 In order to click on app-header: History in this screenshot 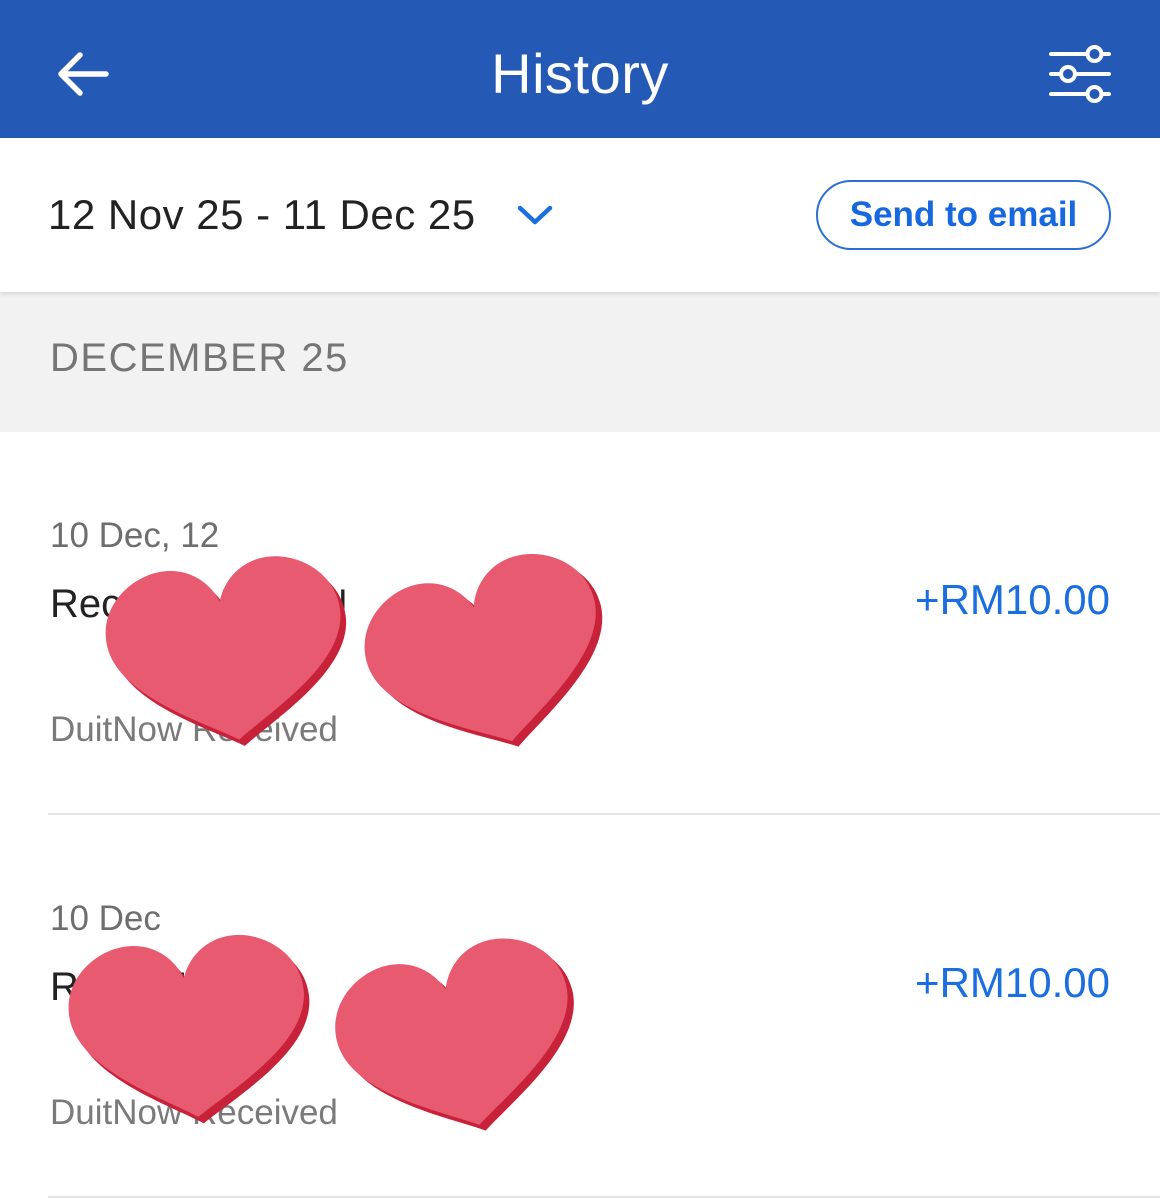, I will do `click(580, 69)`.